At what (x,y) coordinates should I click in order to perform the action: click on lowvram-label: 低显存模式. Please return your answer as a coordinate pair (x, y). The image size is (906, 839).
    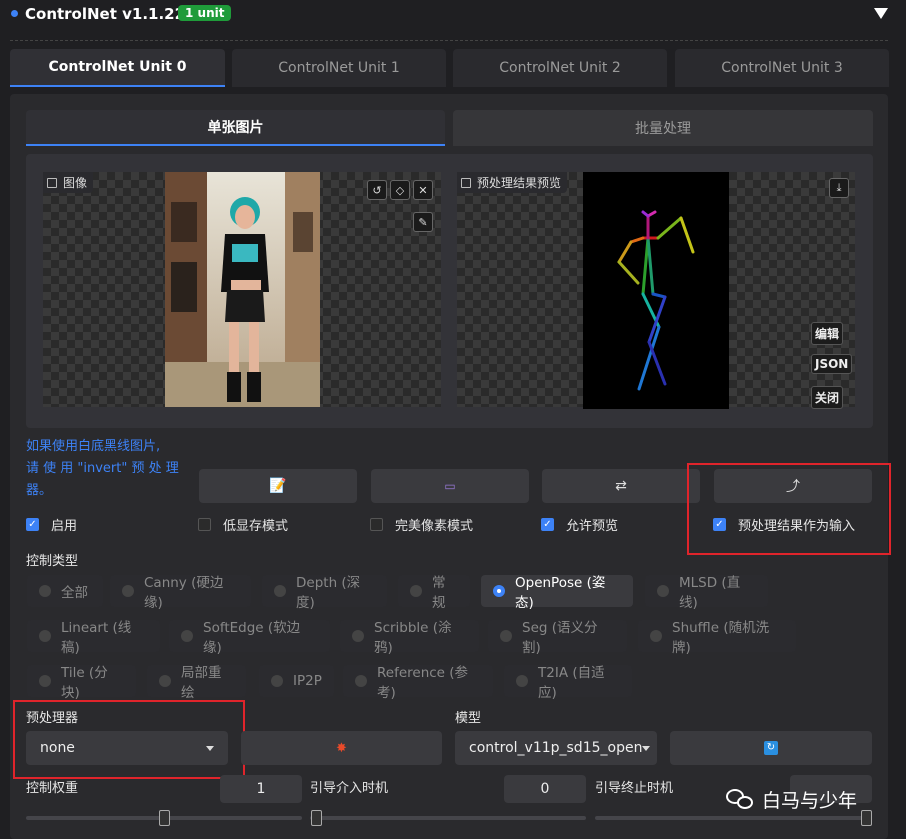
    Looking at the image, I should click on (256, 526).